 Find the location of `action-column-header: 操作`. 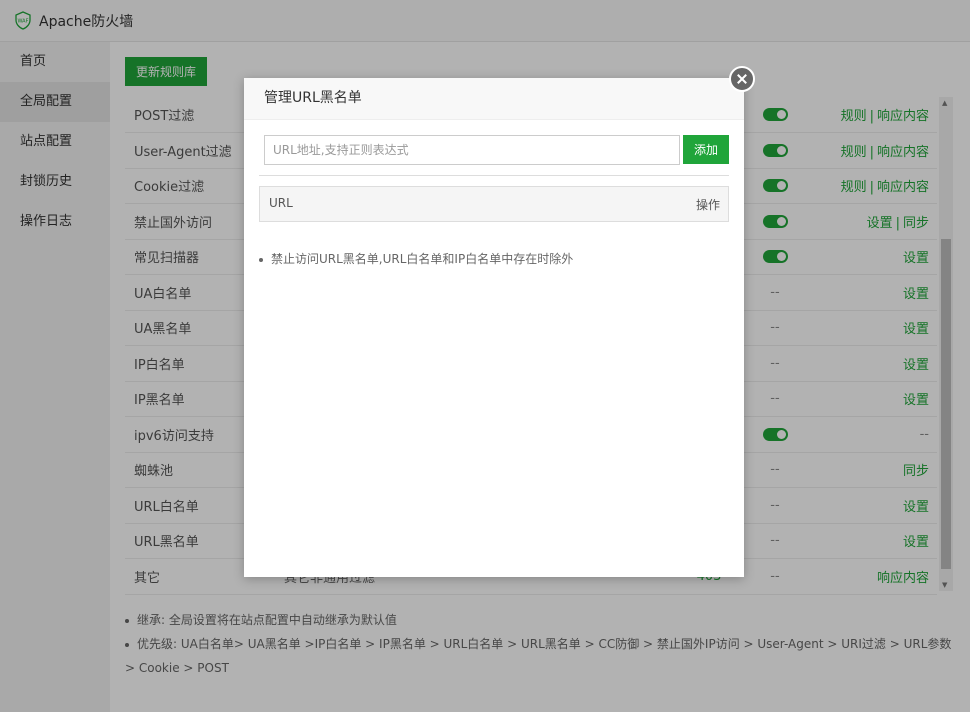

action-column-header: 操作 is located at coordinates (707, 205).